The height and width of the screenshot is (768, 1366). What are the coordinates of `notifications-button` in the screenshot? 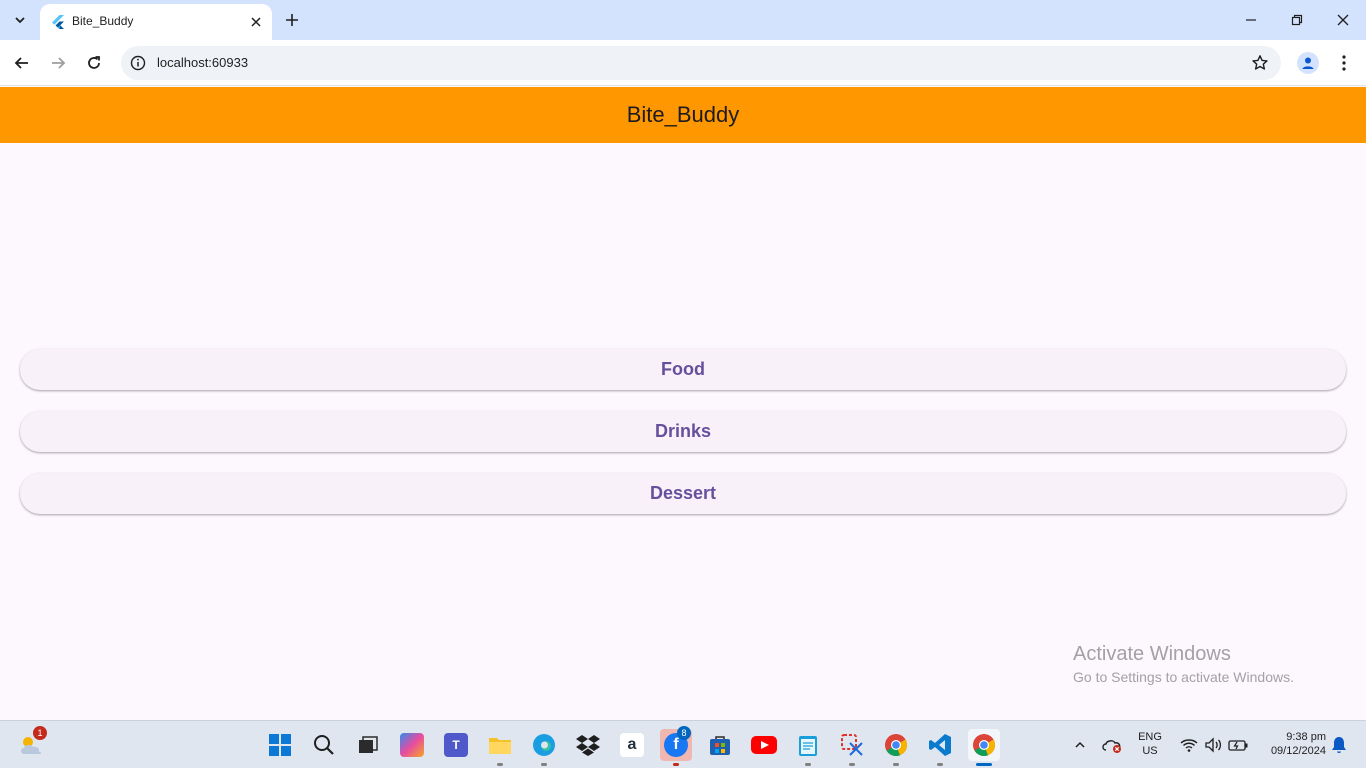 It's located at (1339, 745).